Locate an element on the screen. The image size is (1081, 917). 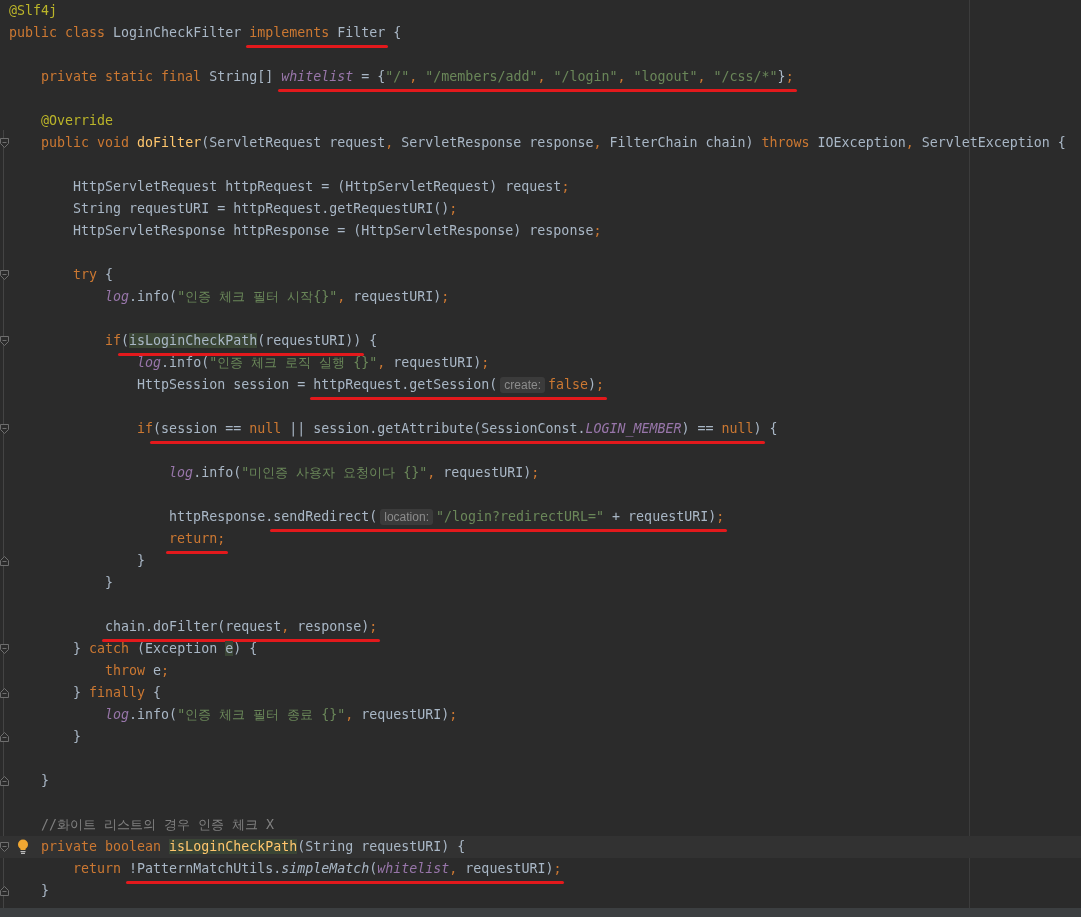
code-text: log.info("미인증 사용자 요청이다 {}", requestURI); is located at coordinates (354, 473).